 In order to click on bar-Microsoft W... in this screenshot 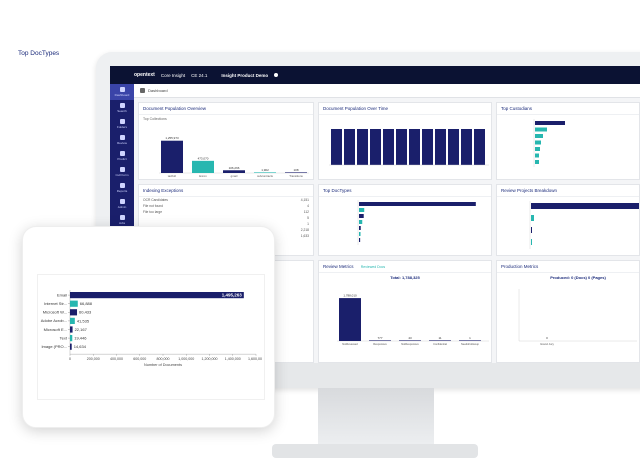, I will do `click(74, 312)`.